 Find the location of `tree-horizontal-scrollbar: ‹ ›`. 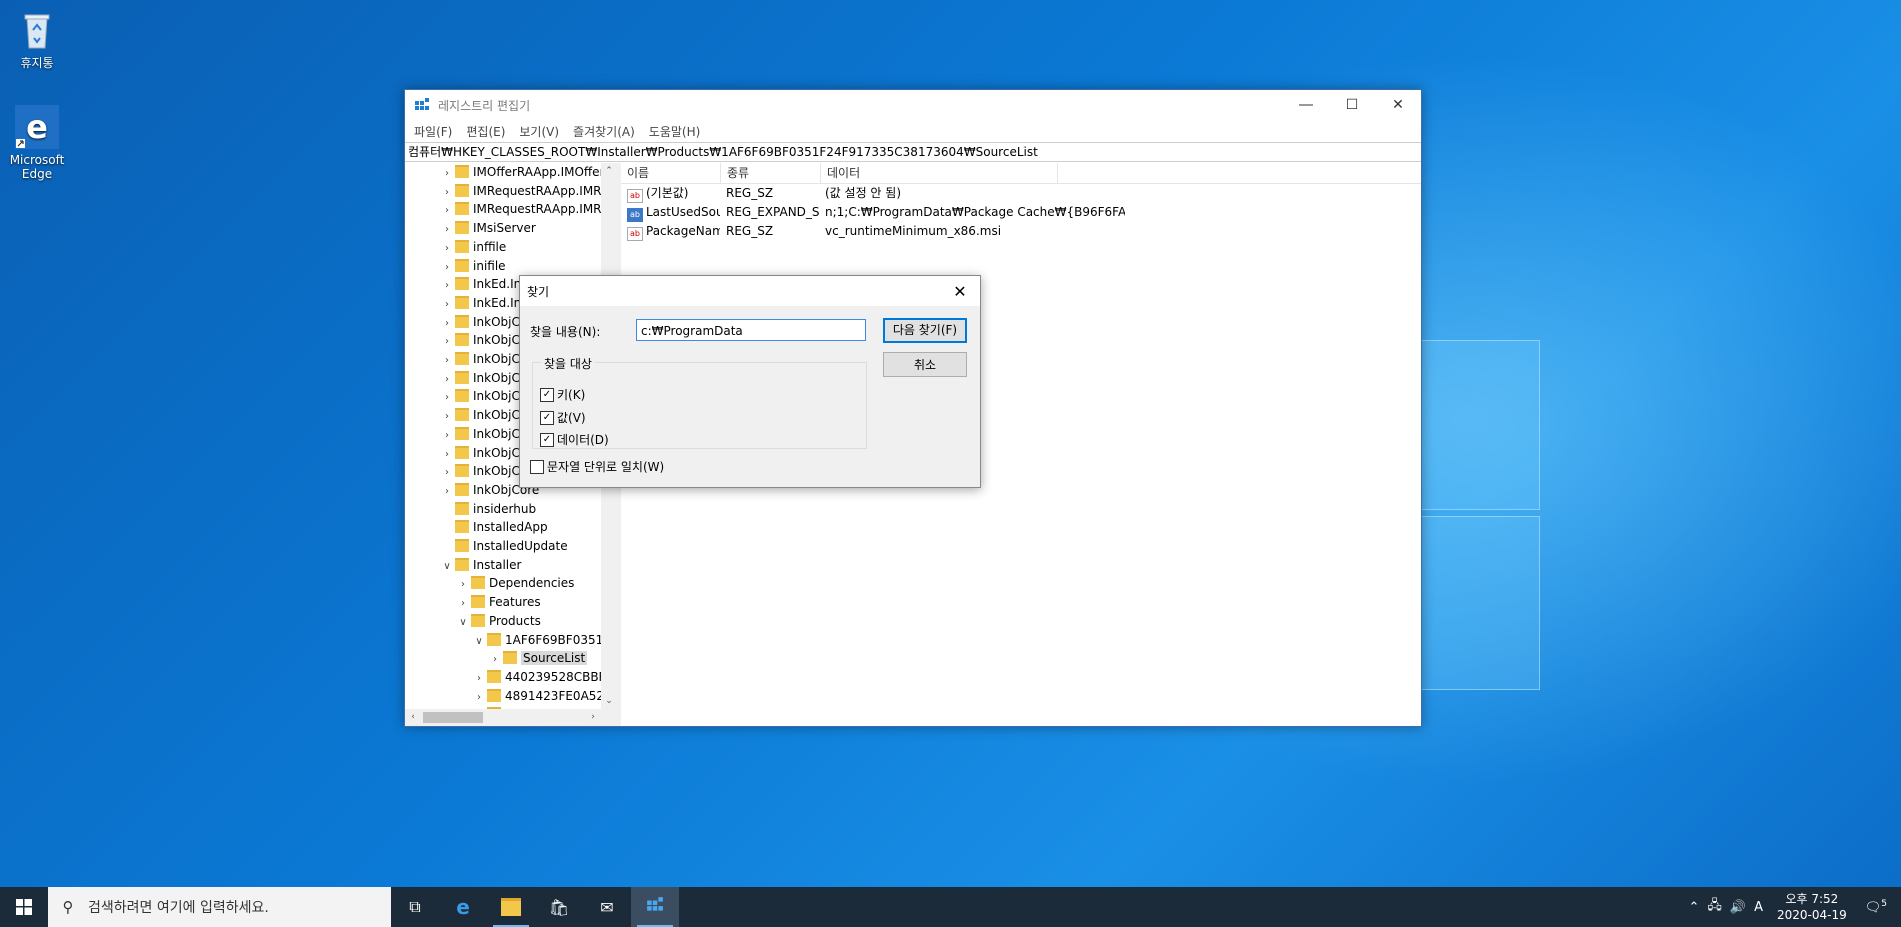

tree-horizontal-scrollbar: ‹ › is located at coordinates (511, 717).